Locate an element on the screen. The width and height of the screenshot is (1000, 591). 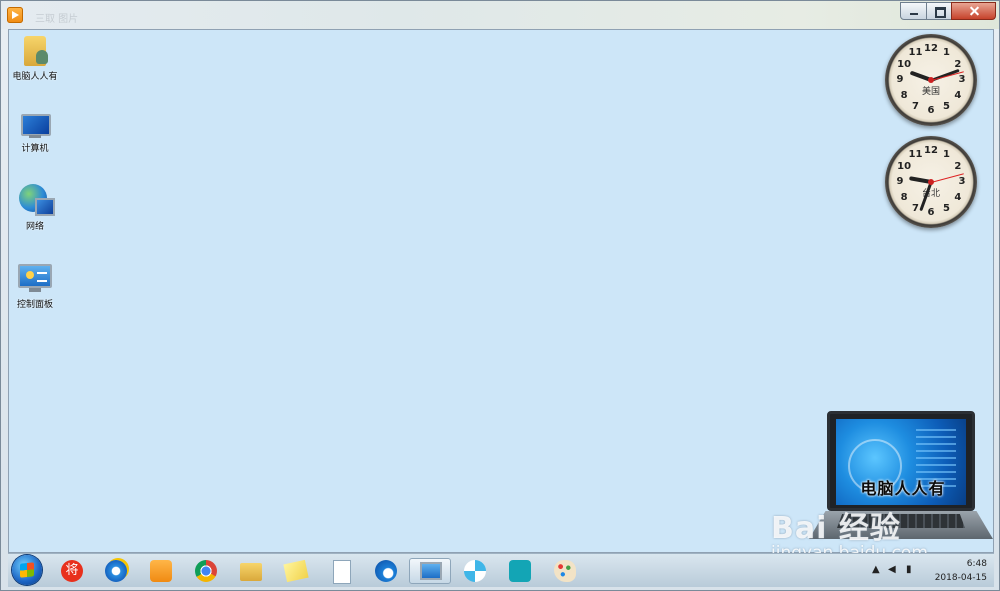
jiang-app-icon: 将 is located at coordinates (72, 571).